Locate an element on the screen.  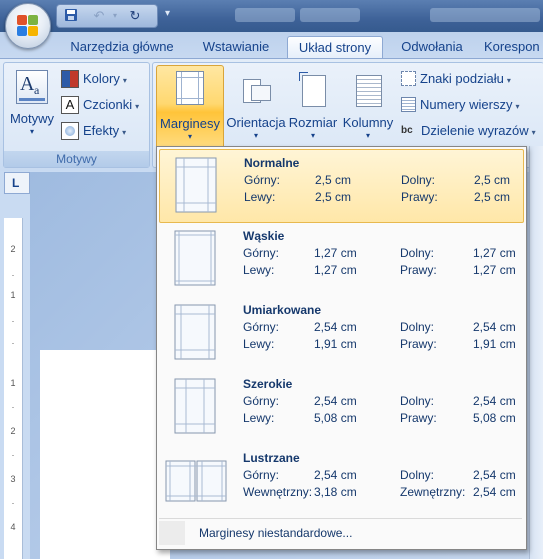
left-value: 2,5 cm is located at coordinates (333, 197).